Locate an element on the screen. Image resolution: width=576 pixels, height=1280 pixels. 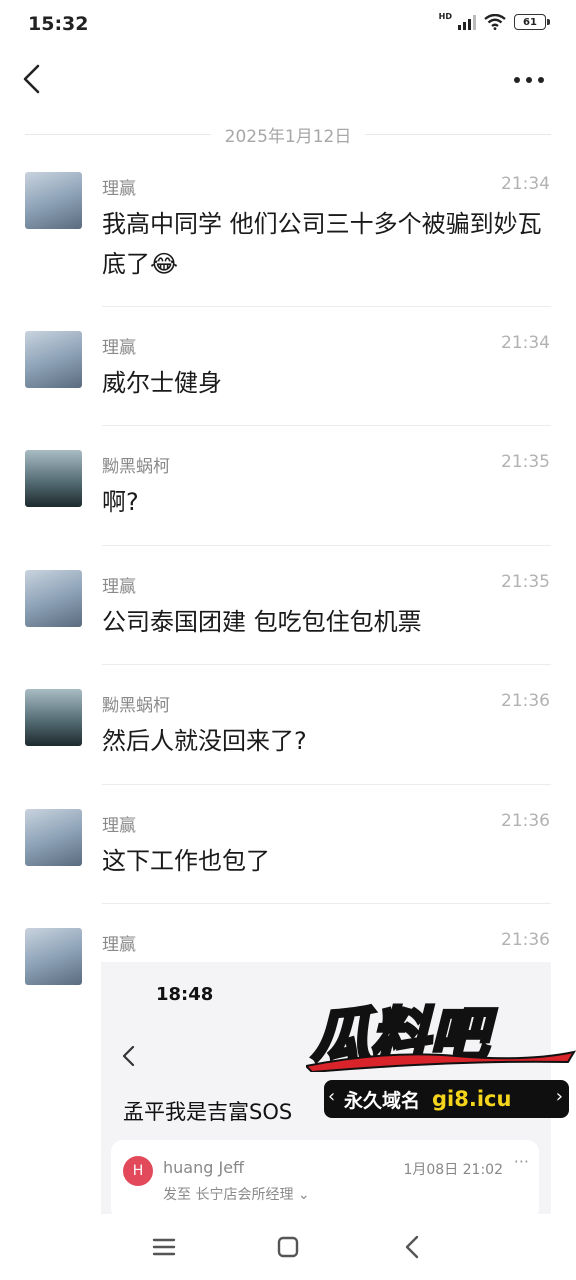
message-text: 然后人就没回来了? is located at coordinates (204, 741).